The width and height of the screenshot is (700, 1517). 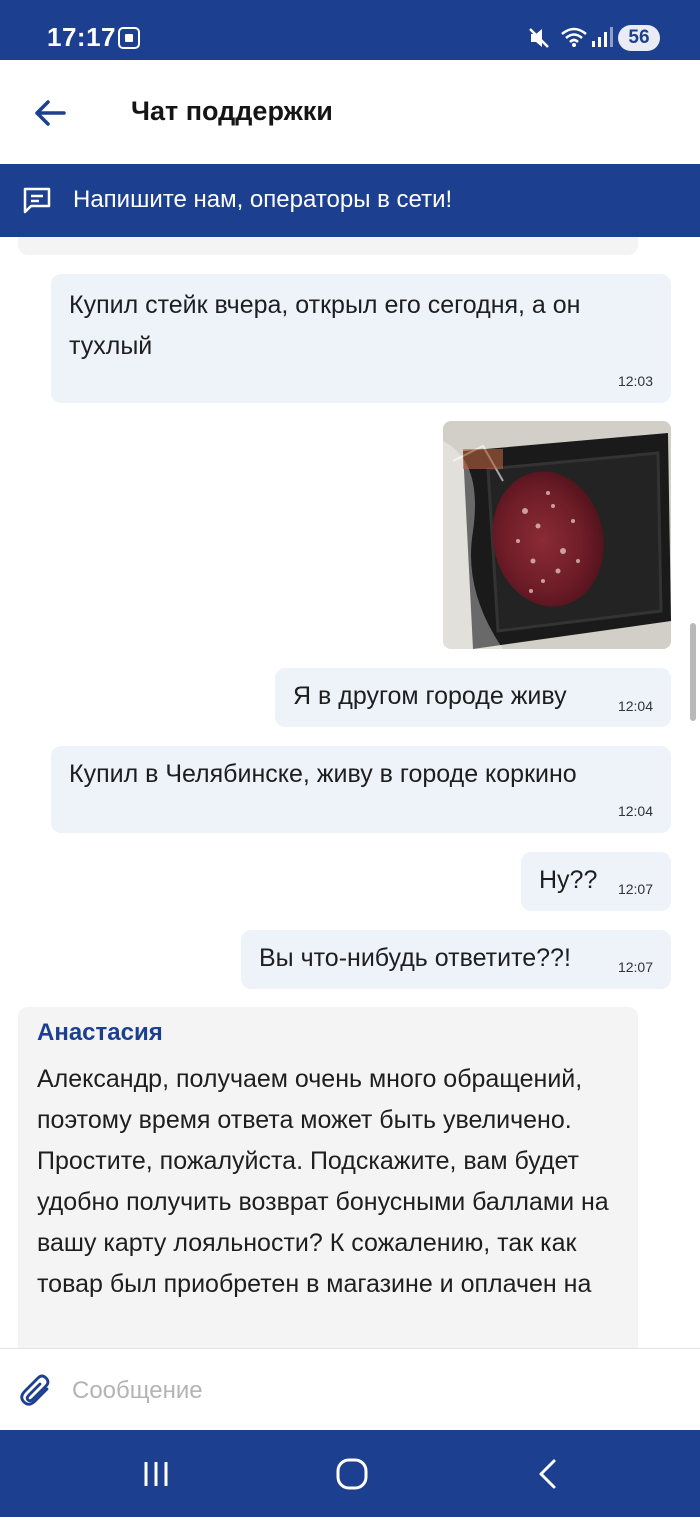 I want to click on page-title: Чат поддержки, so click(x=232, y=111).